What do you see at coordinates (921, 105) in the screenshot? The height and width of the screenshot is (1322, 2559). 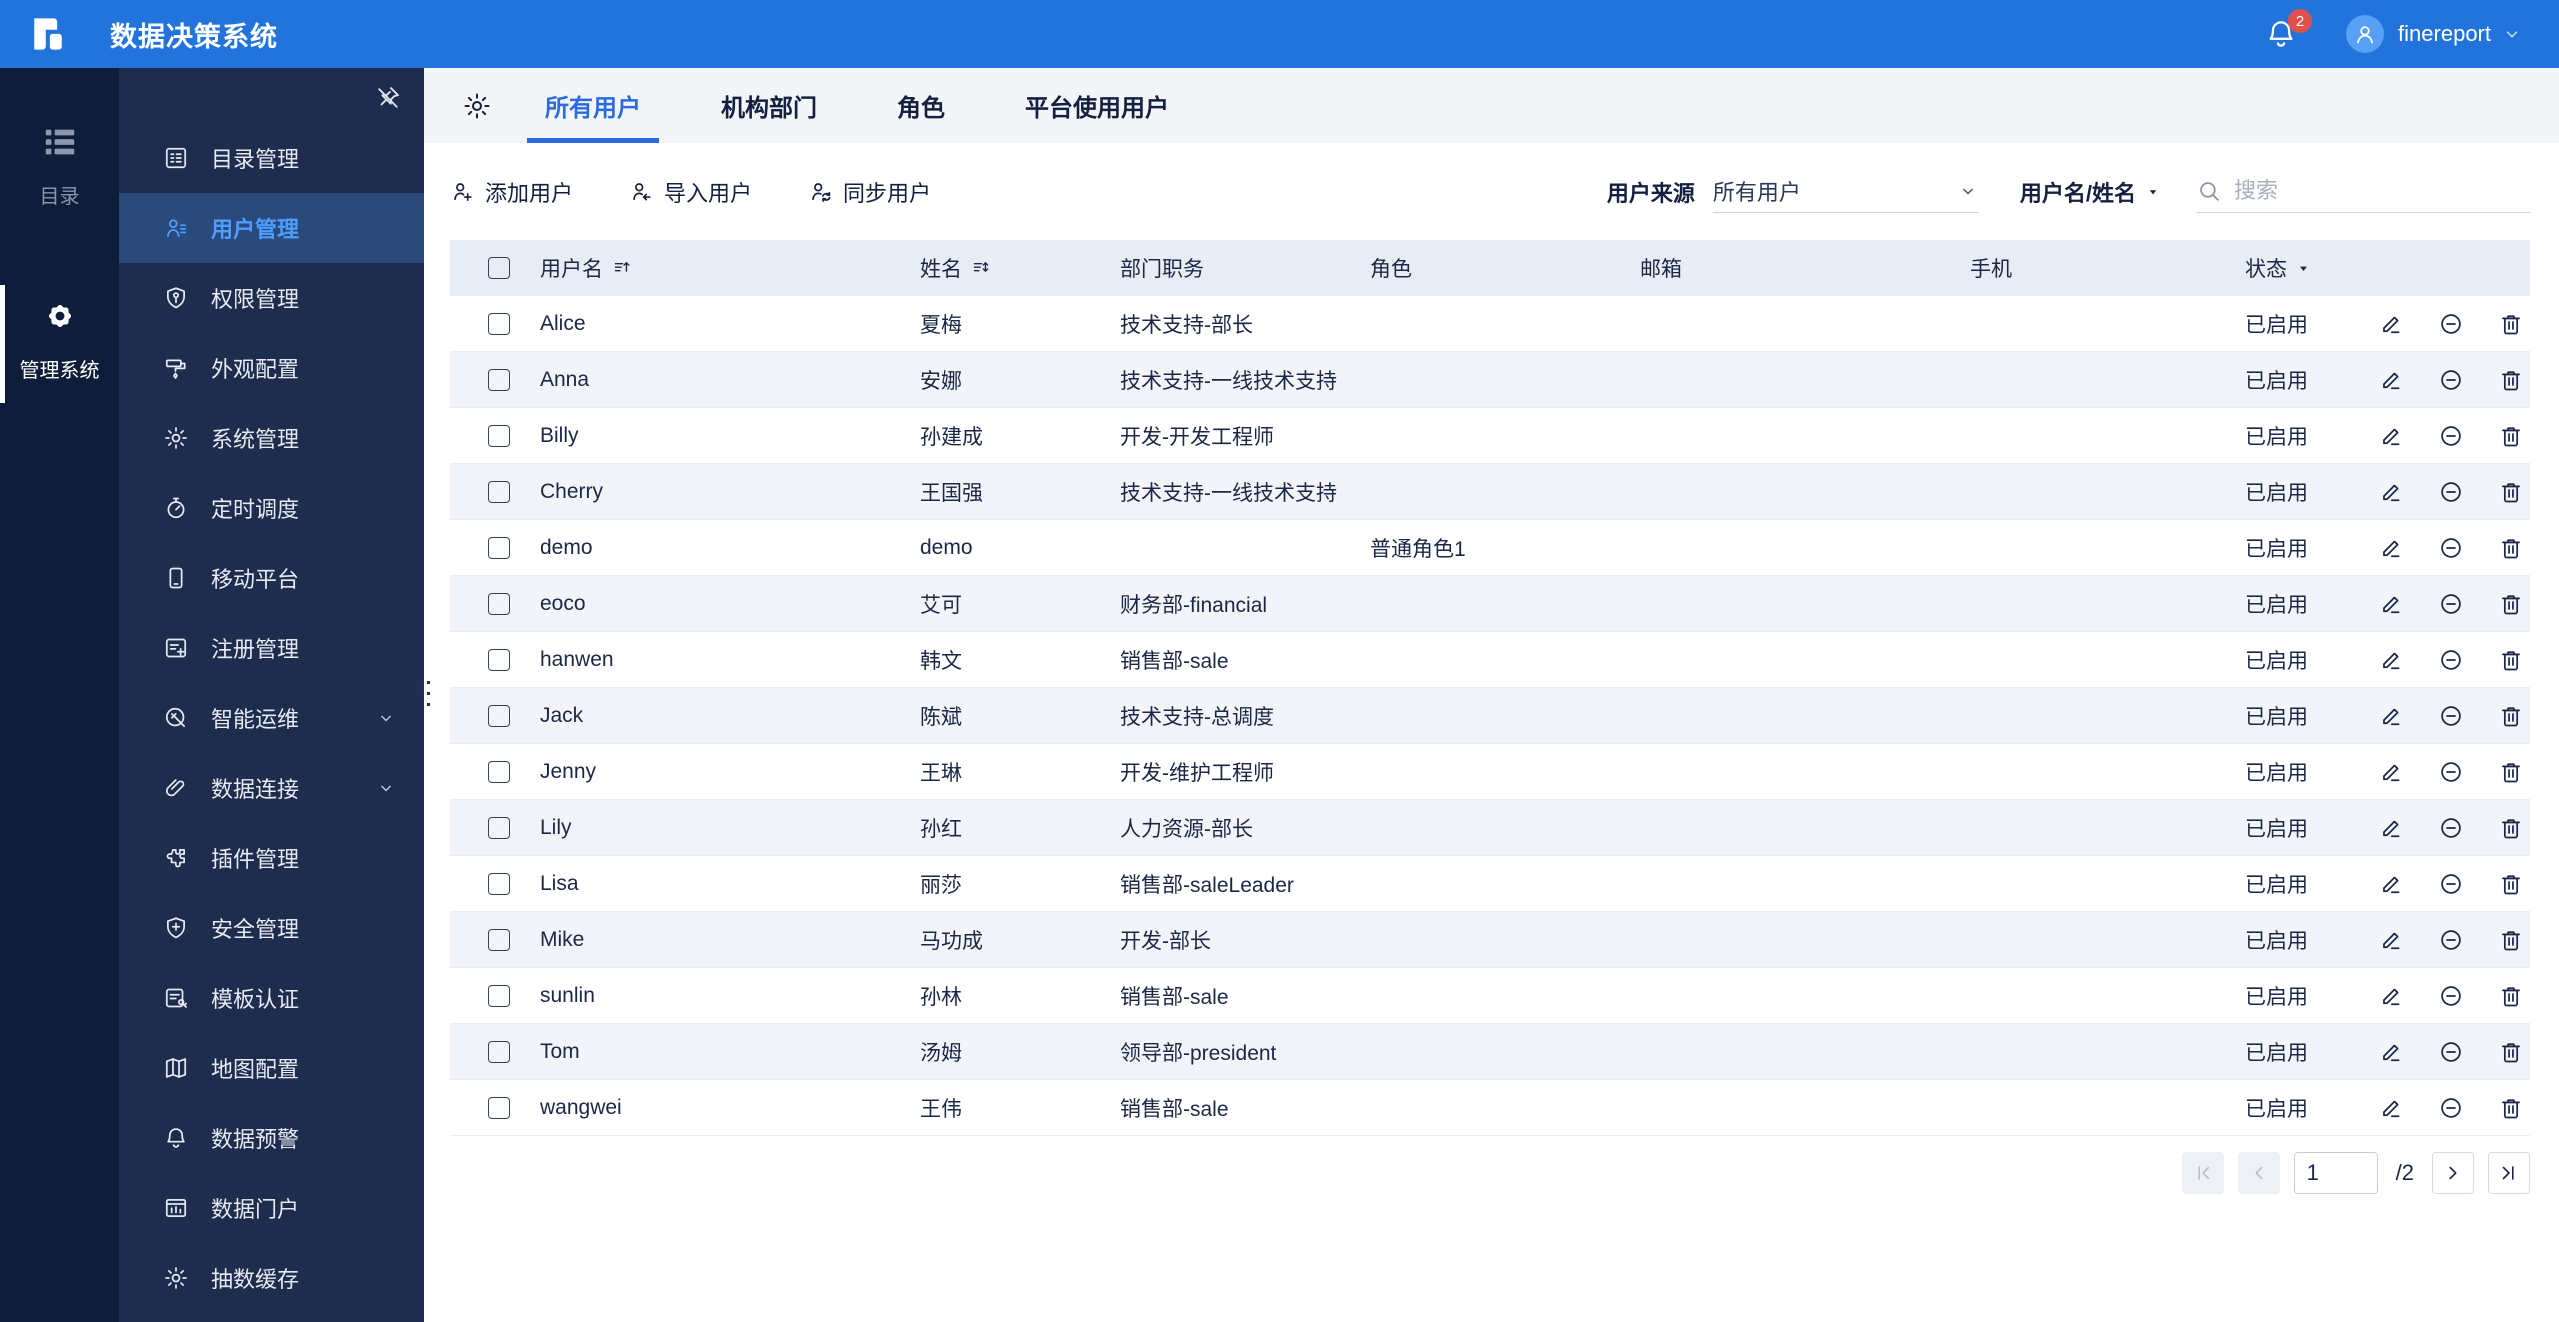 I see `tab-roles: 角色` at bounding box center [921, 105].